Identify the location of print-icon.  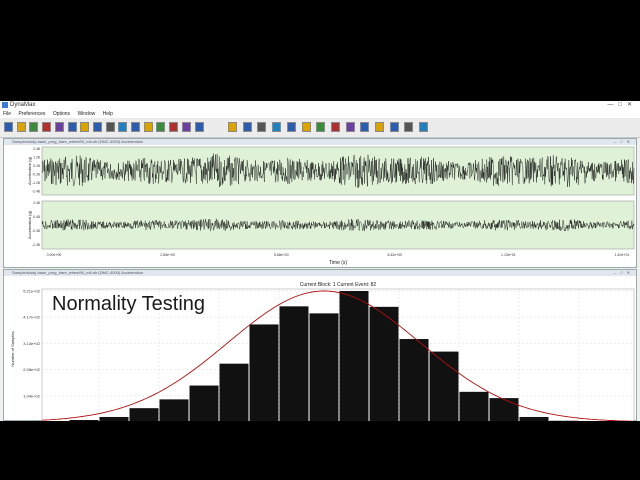
(34, 127).